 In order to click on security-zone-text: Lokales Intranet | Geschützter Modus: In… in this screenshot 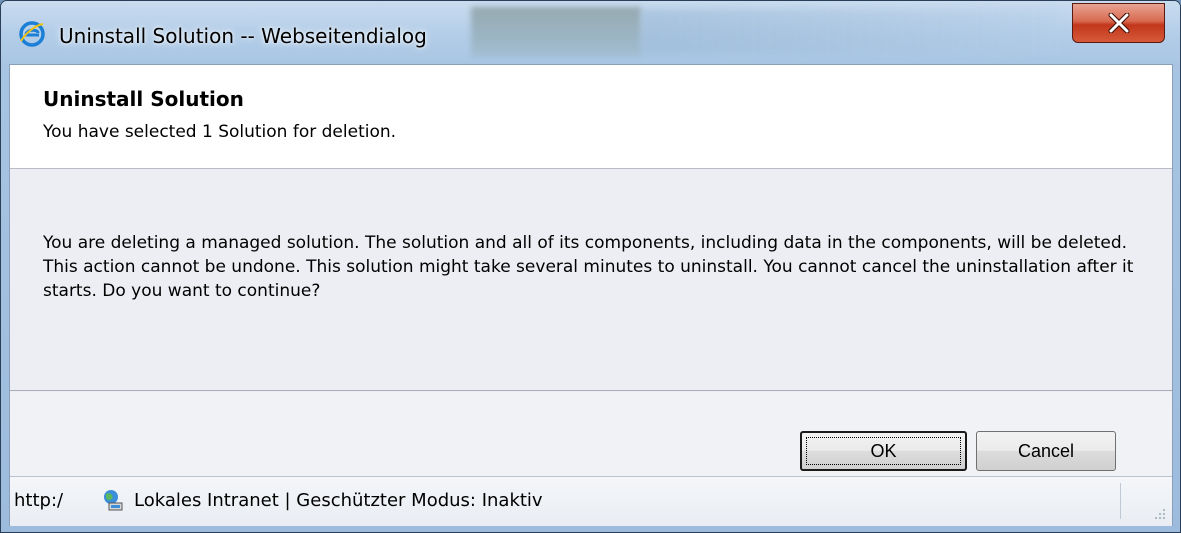, I will do `click(338, 500)`.